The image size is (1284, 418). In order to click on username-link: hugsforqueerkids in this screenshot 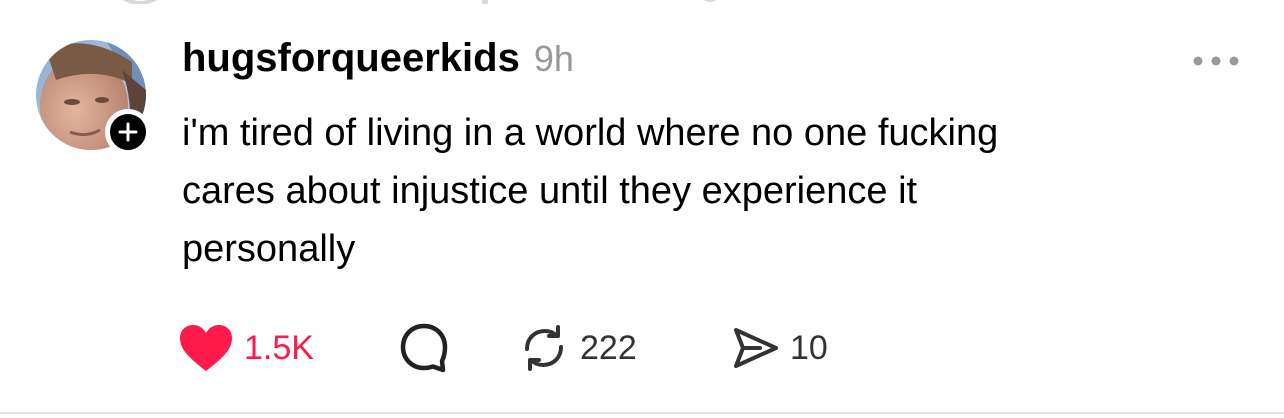, I will do `click(351, 58)`.